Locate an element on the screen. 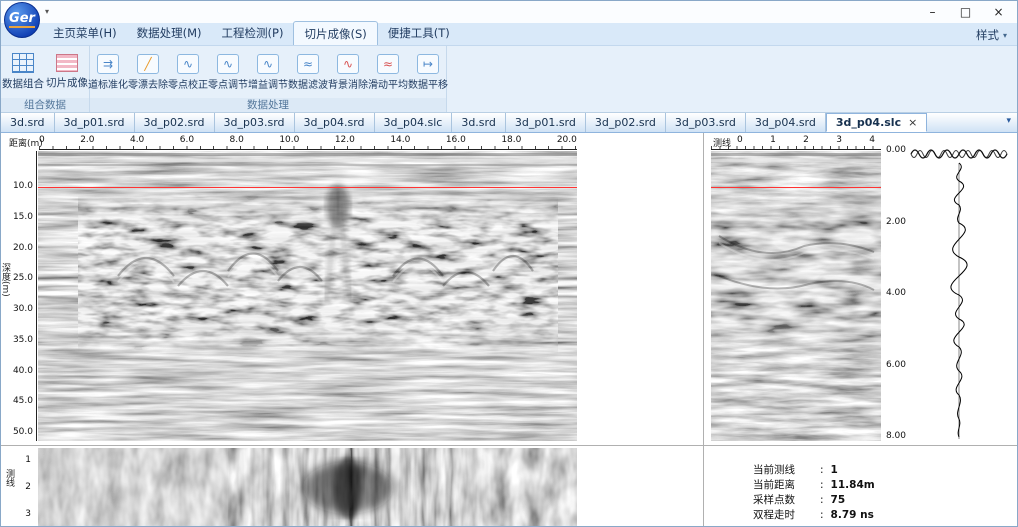 This screenshot has width=1018, height=527. tool-button: ∿ 零点校正 is located at coordinates (188, 72).